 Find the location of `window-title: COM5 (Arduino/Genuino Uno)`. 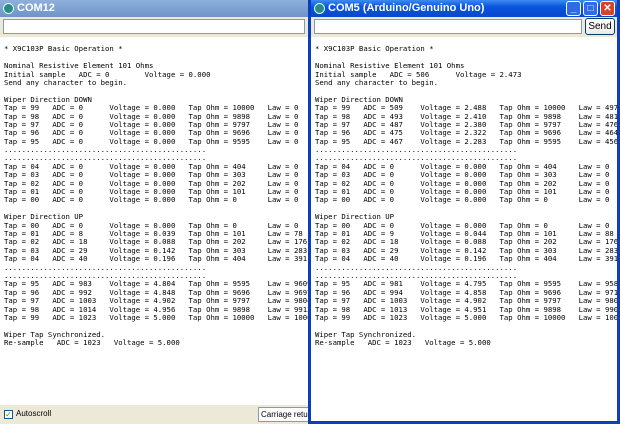

window-title: COM5 (Arduino/Genuino Uno) is located at coordinates (406, 8).